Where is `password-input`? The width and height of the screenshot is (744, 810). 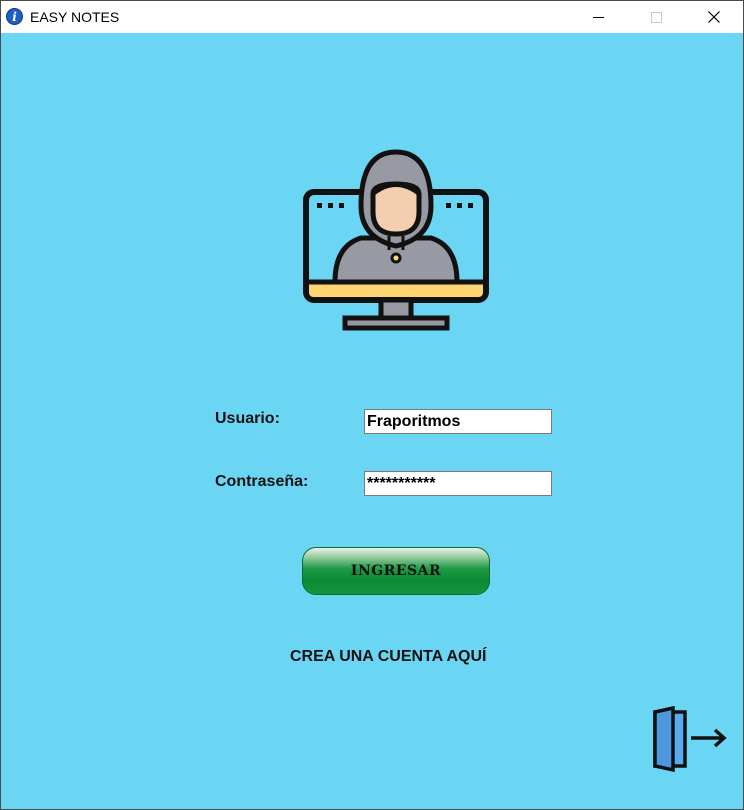
password-input is located at coordinates (458, 483).